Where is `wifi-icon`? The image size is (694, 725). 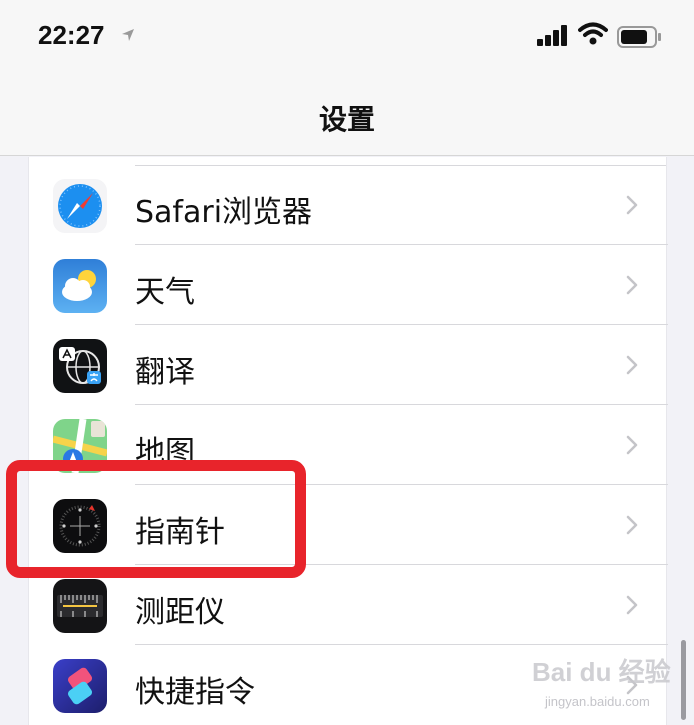 wifi-icon is located at coordinates (593, 36).